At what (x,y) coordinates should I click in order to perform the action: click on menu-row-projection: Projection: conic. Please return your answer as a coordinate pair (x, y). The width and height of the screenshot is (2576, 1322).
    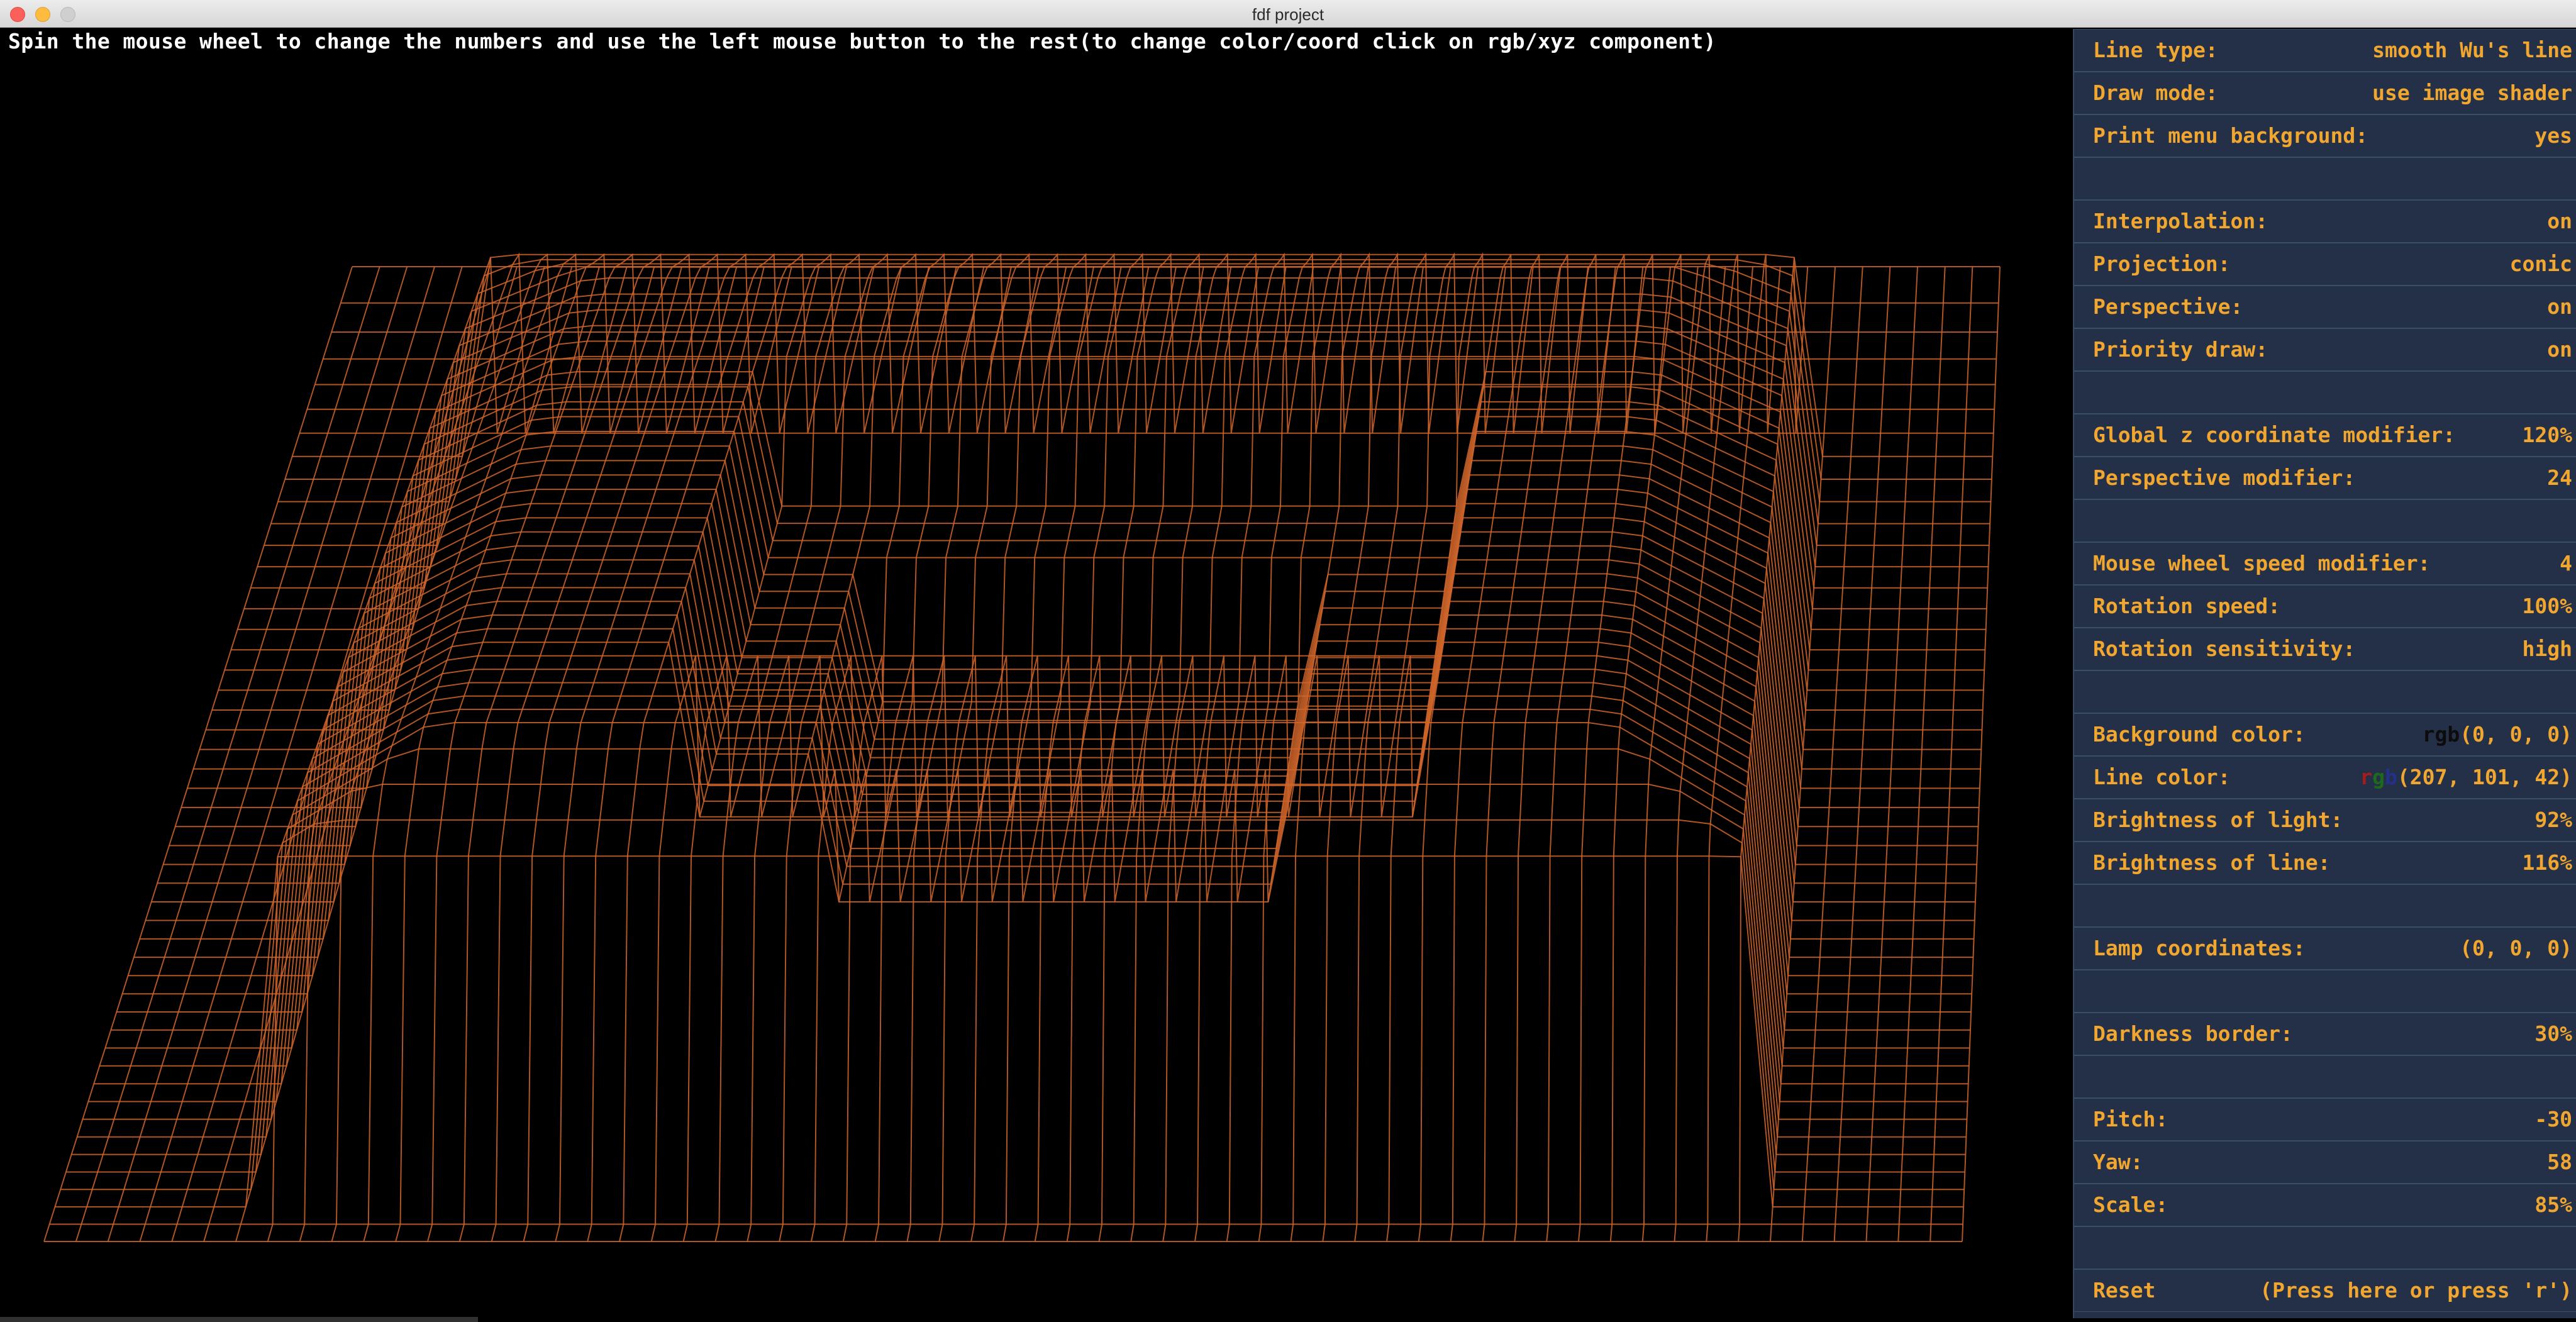
    Looking at the image, I should click on (2325, 264).